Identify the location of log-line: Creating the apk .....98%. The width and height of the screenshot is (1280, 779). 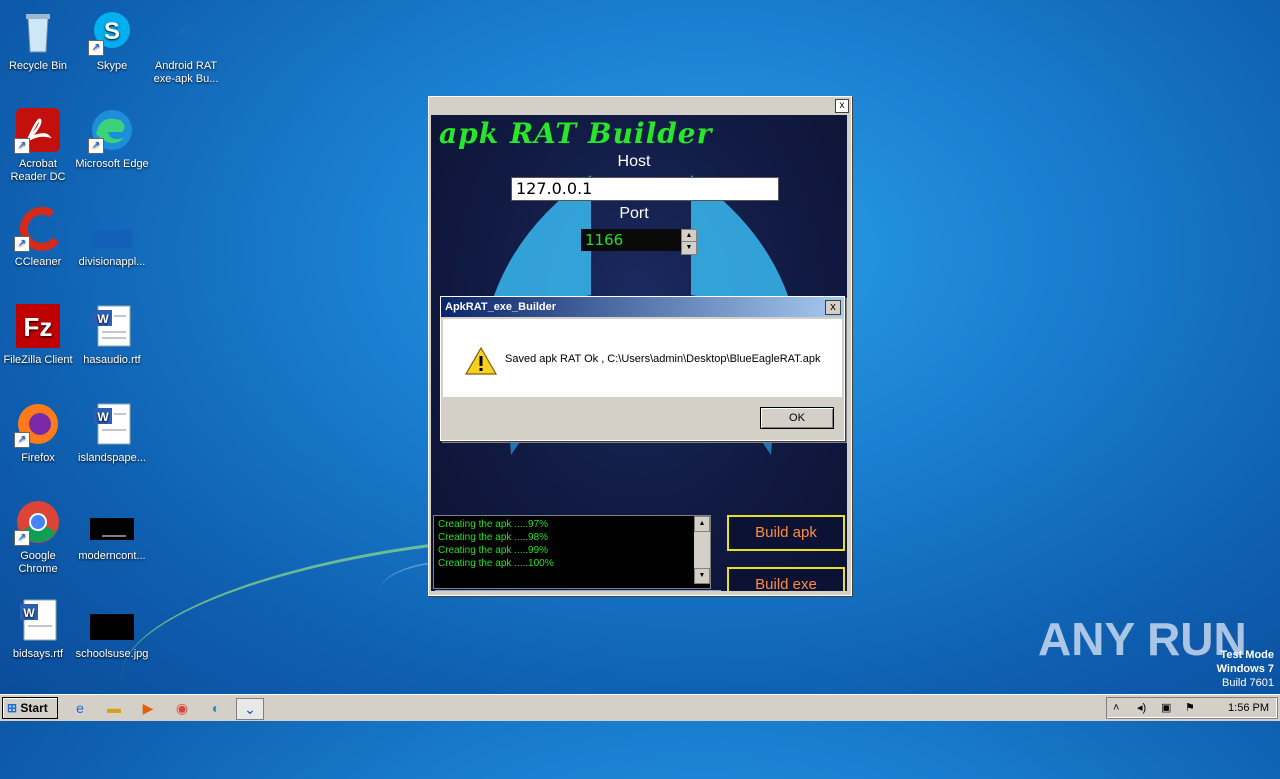
(493, 537).